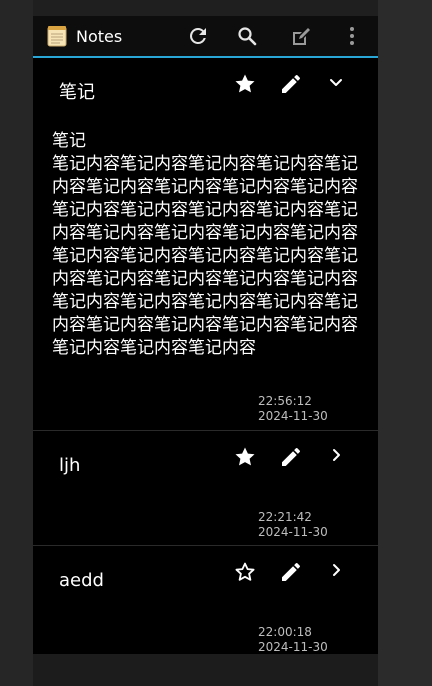 The height and width of the screenshot is (686, 432). I want to click on note-item: aedd 22:00:18 2024-11-30, so click(205, 600).